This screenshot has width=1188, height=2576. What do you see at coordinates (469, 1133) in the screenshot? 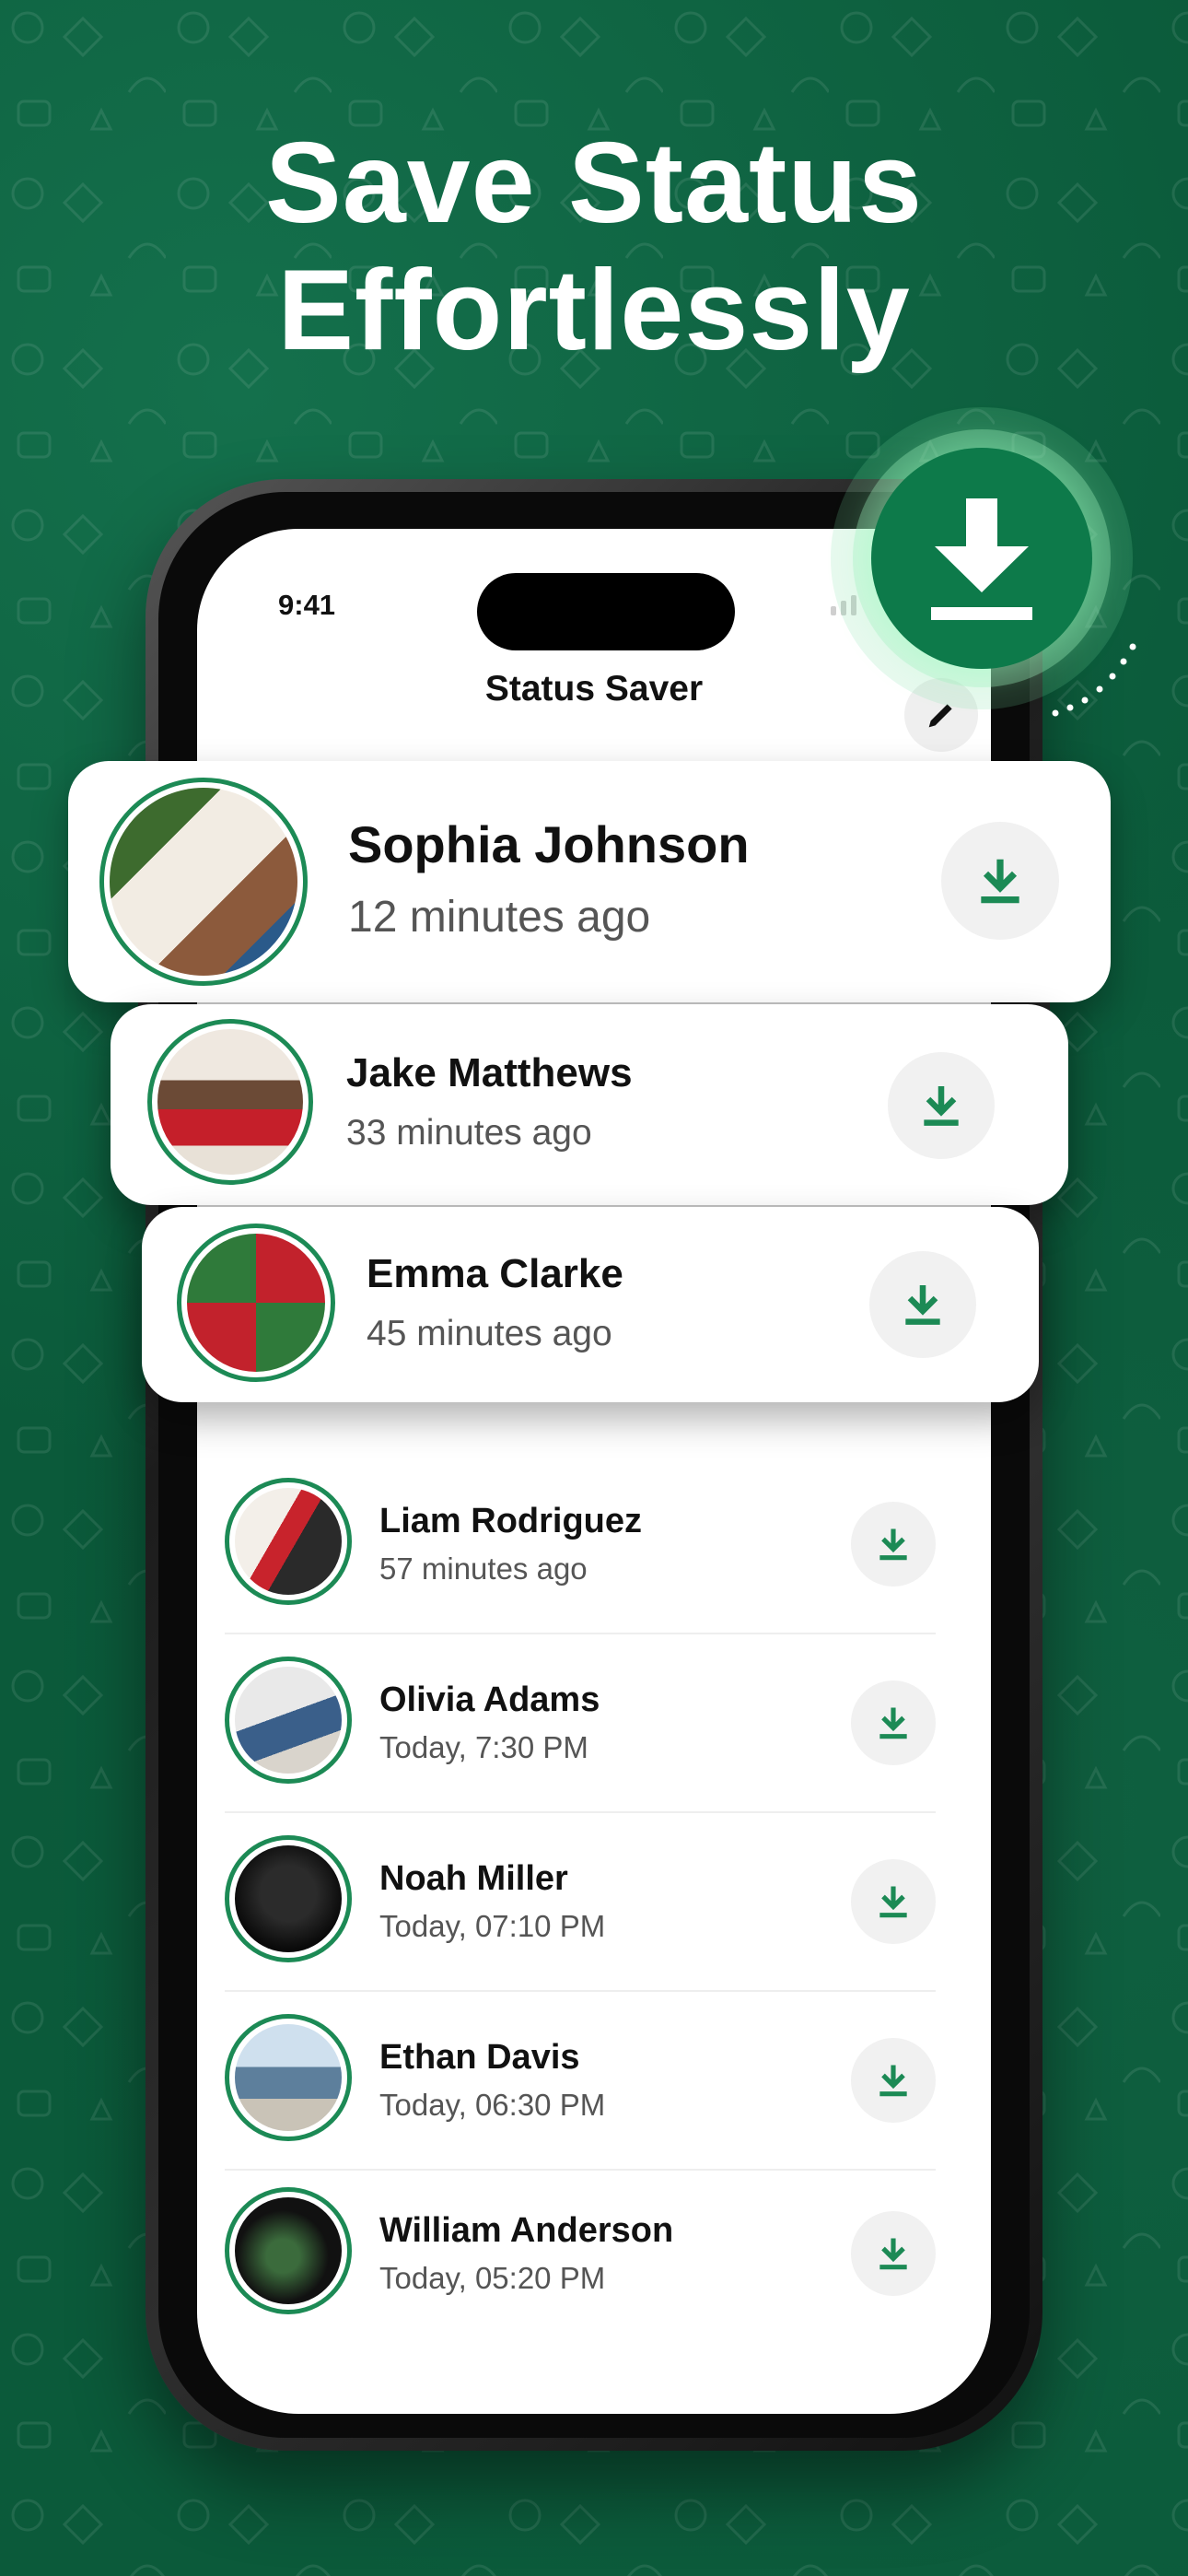
I see `status-time: 33 minutes ago` at bounding box center [469, 1133].